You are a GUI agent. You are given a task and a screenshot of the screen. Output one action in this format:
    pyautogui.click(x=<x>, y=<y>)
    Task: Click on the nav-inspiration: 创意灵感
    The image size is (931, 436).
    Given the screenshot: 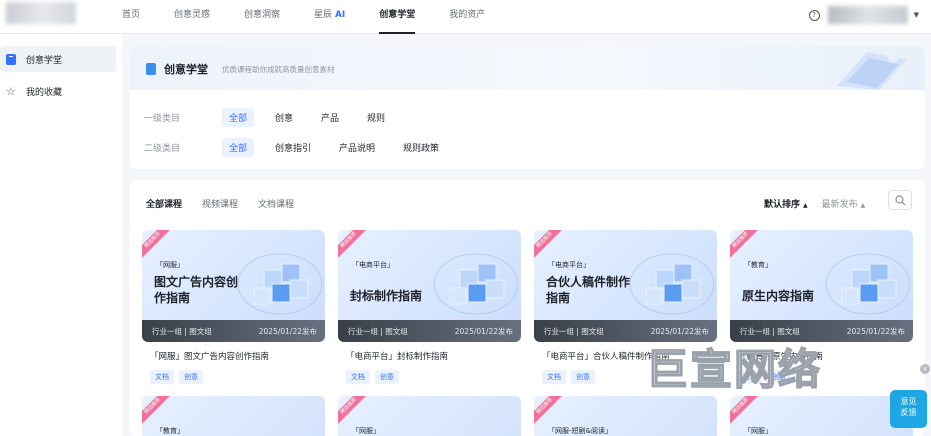 What is the action you would take?
    pyautogui.click(x=192, y=17)
    